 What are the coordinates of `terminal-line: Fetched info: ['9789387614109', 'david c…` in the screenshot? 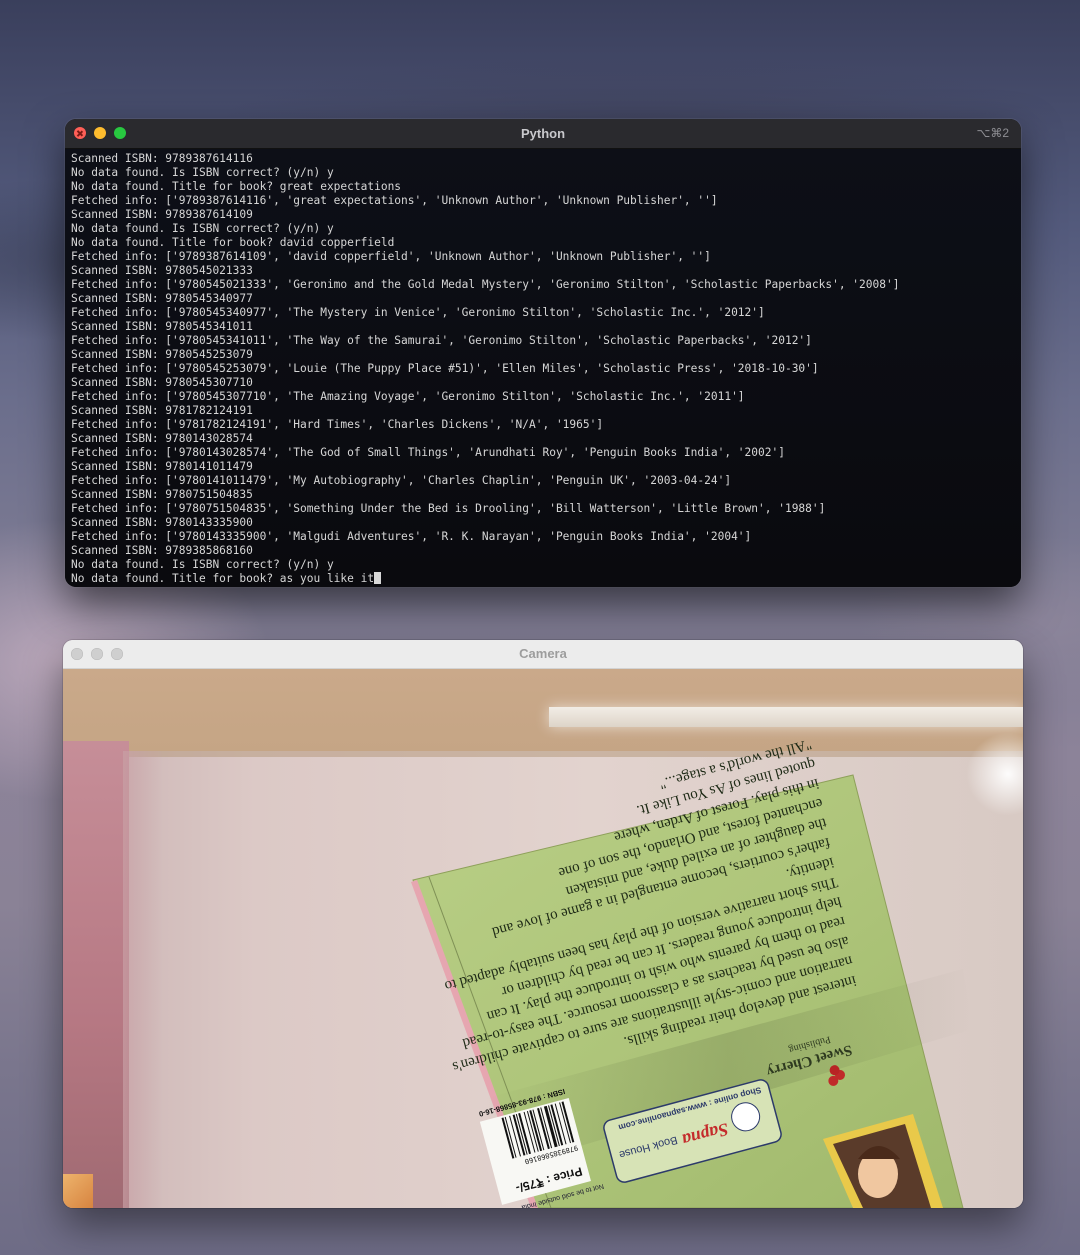 It's located at (391, 256).